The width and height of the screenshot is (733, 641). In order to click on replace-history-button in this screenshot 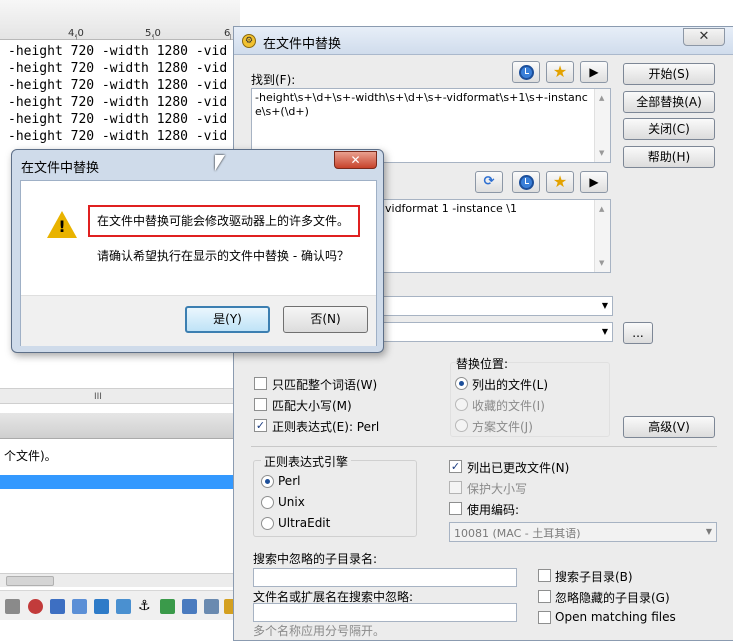, I will do `click(526, 182)`.